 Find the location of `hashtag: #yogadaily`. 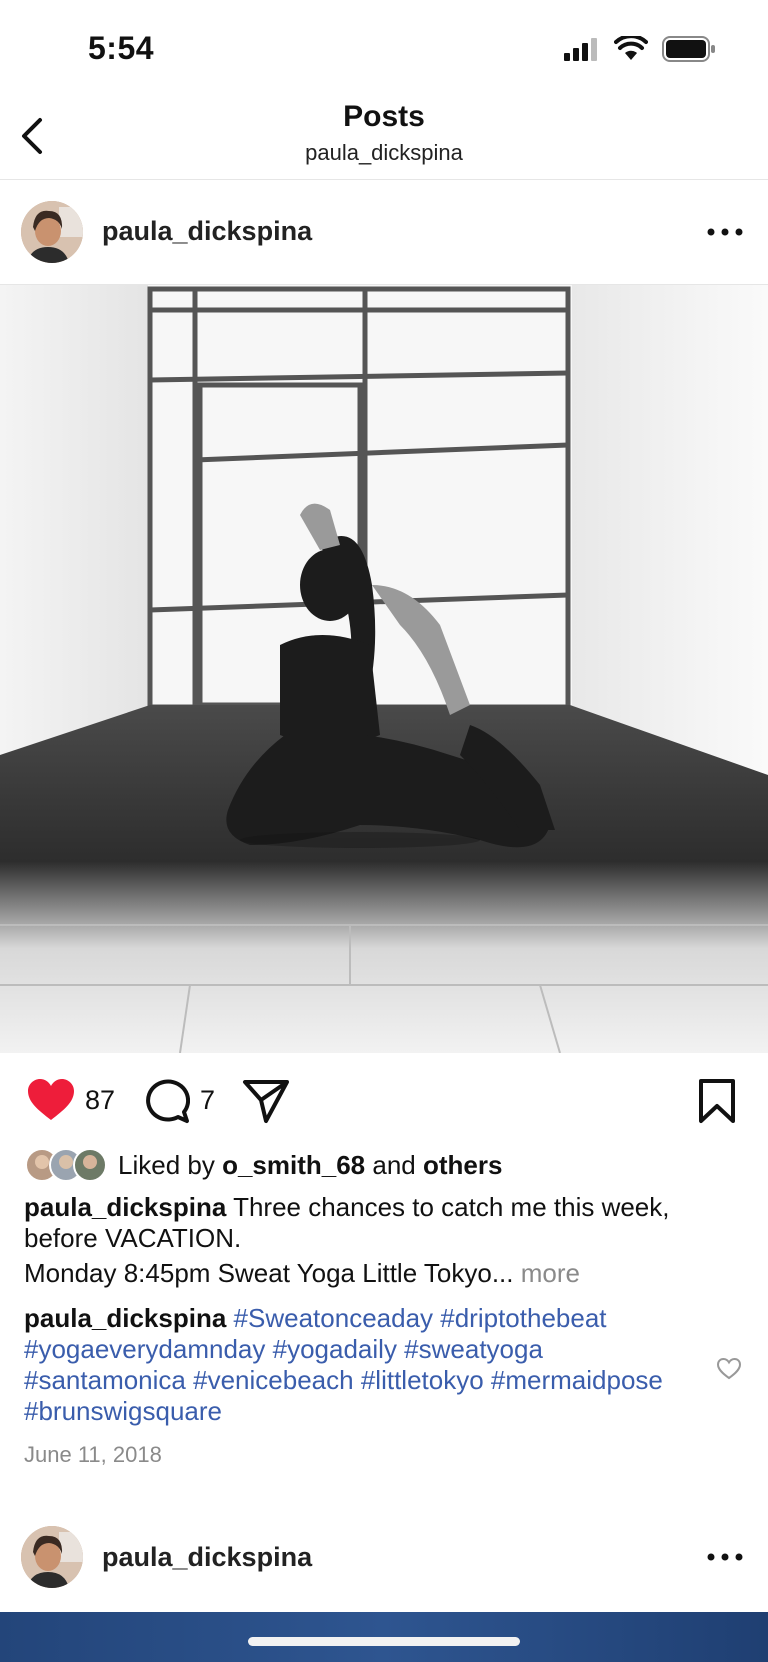

hashtag: #yogadaily is located at coordinates (335, 1349).